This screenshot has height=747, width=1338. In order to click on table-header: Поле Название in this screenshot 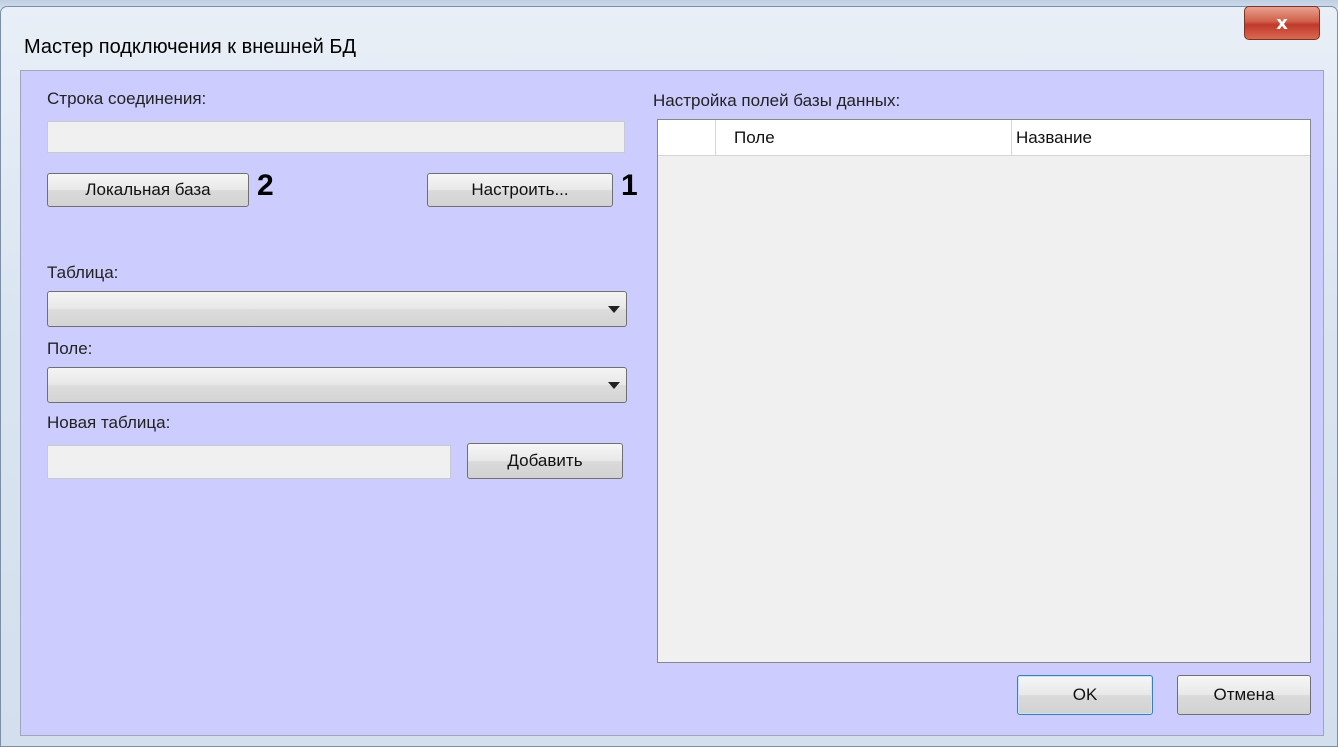, I will do `click(984, 138)`.